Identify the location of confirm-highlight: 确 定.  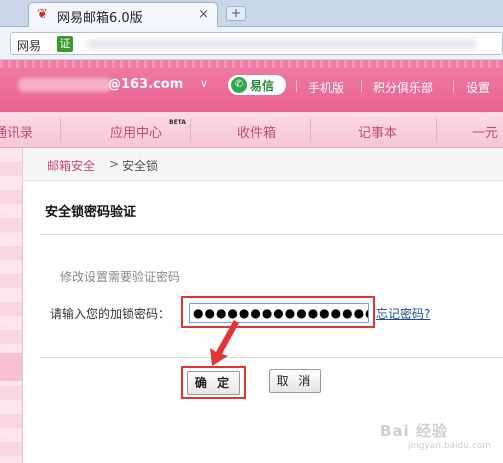
(213, 382).